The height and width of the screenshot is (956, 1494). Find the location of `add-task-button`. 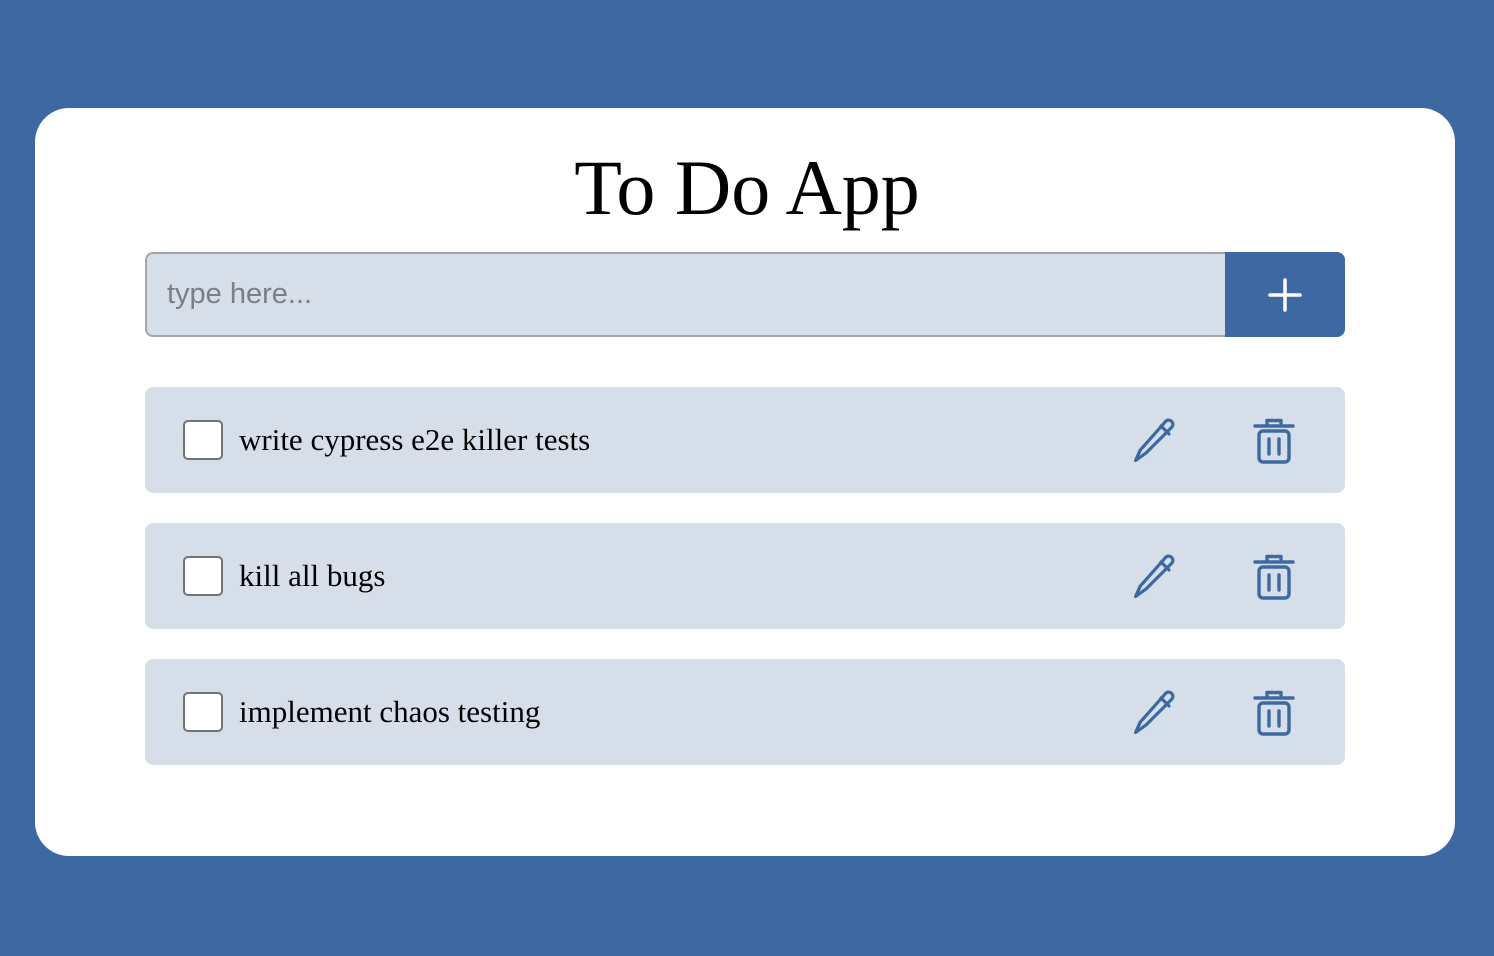

add-task-button is located at coordinates (1285, 294).